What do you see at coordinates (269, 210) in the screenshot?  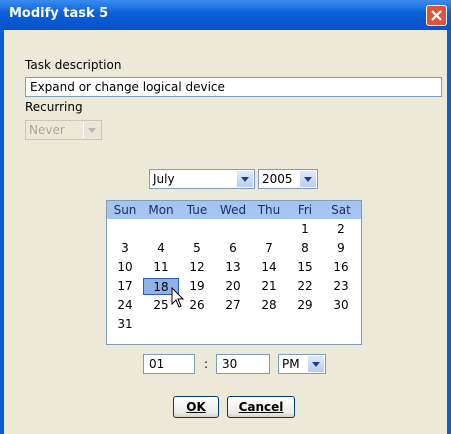 I see `day-header: Thu` at bounding box center [269, 210].